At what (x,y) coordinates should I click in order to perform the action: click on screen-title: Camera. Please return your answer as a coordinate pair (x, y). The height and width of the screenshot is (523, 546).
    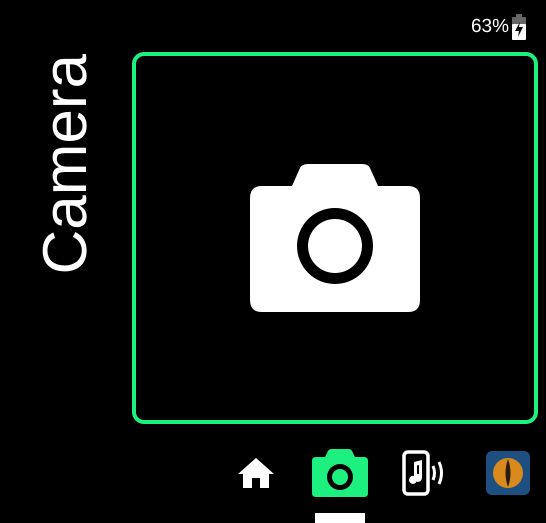
    Looking at the image, I should click on (66, 164).